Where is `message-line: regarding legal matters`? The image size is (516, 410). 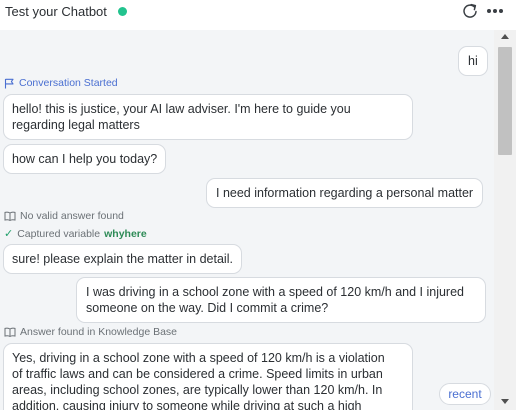
message-line: regarding legal matters is located at coordinates (76, 125).